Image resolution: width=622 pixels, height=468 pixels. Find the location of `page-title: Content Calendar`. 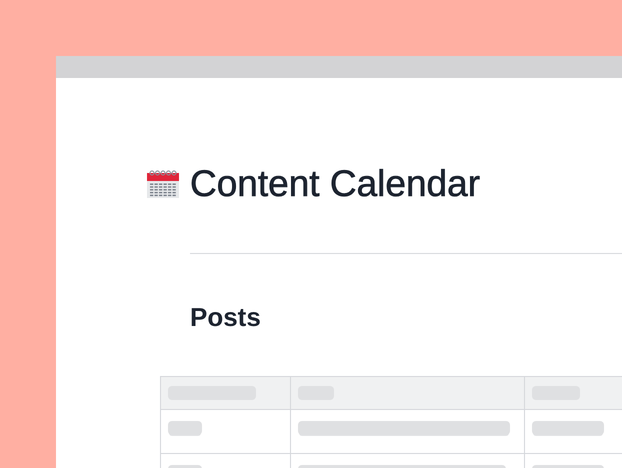

page-title: Content Calendar is located at coordinates (335, 184).